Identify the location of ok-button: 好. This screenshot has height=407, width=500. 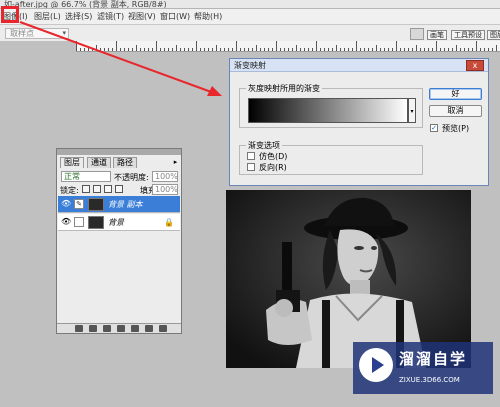
(455, 94).